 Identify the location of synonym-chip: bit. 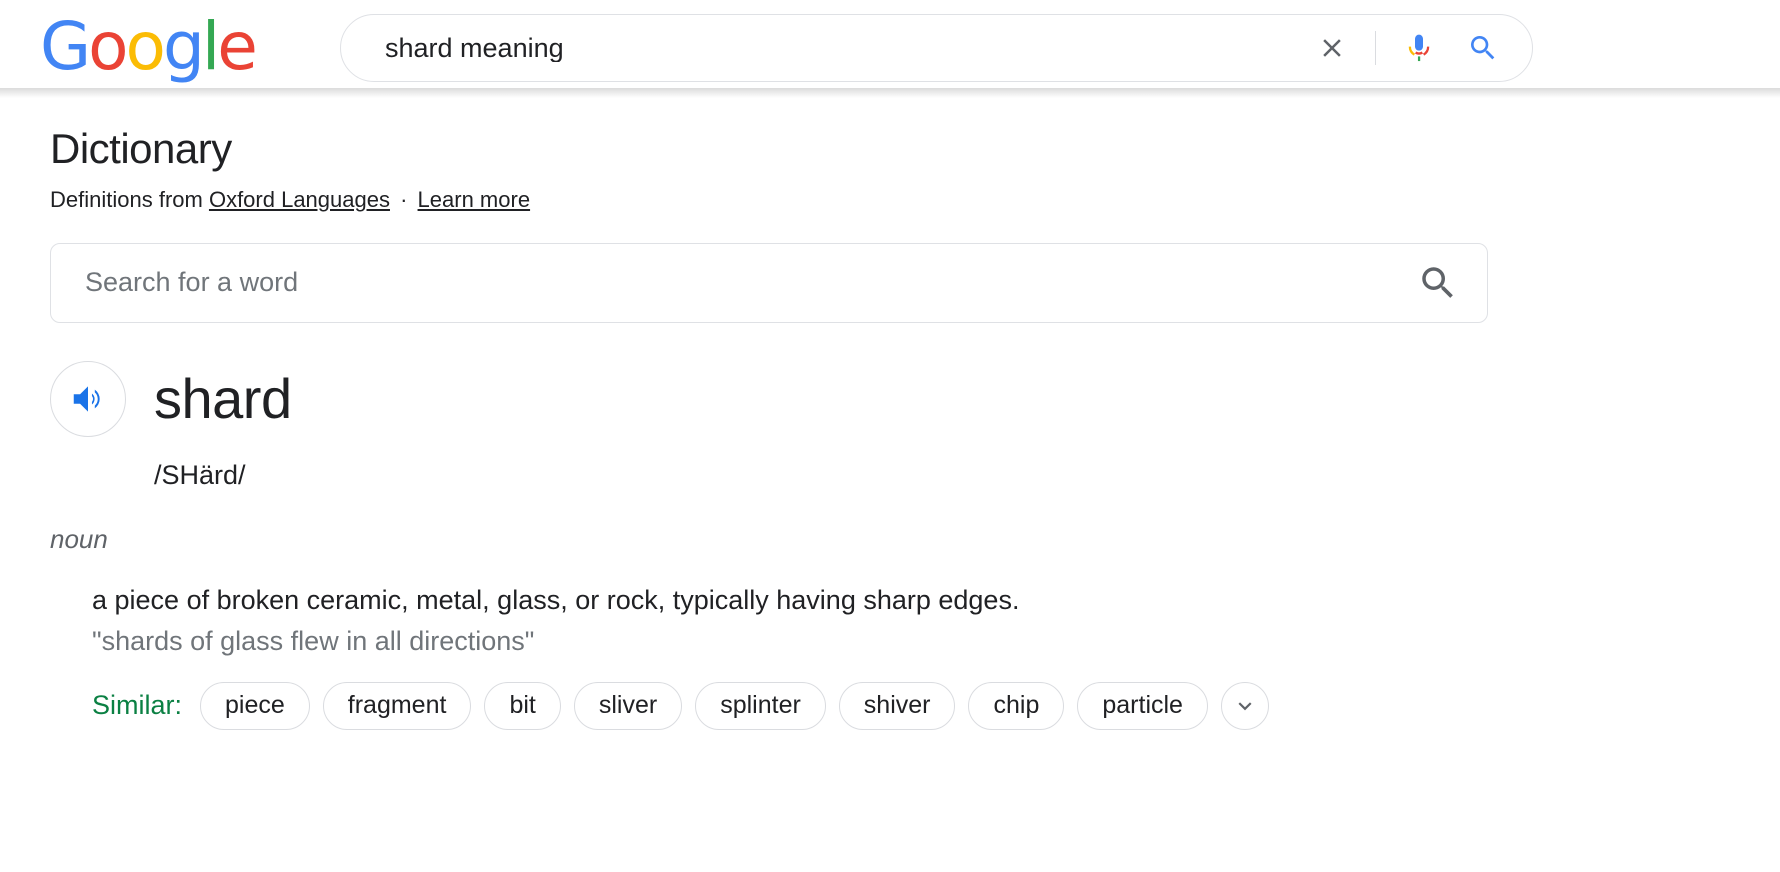
(522, 705).